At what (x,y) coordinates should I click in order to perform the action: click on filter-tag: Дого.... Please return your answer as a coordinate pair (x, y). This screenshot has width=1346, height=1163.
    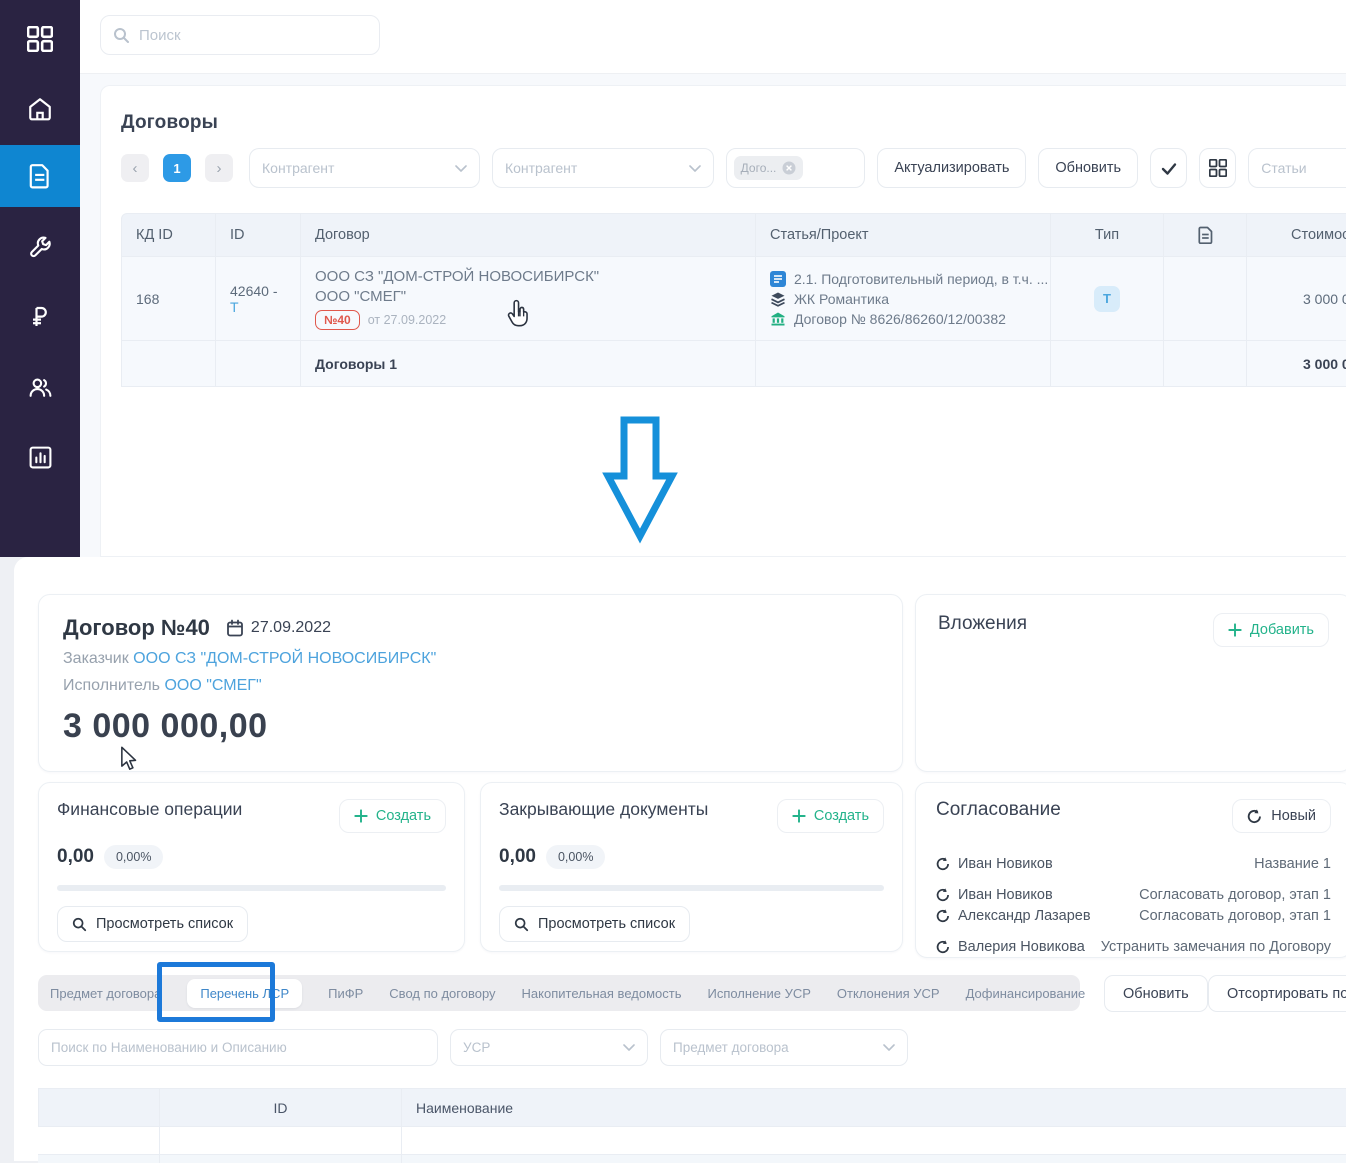
    Looking at the image, I should click on (768, 168).